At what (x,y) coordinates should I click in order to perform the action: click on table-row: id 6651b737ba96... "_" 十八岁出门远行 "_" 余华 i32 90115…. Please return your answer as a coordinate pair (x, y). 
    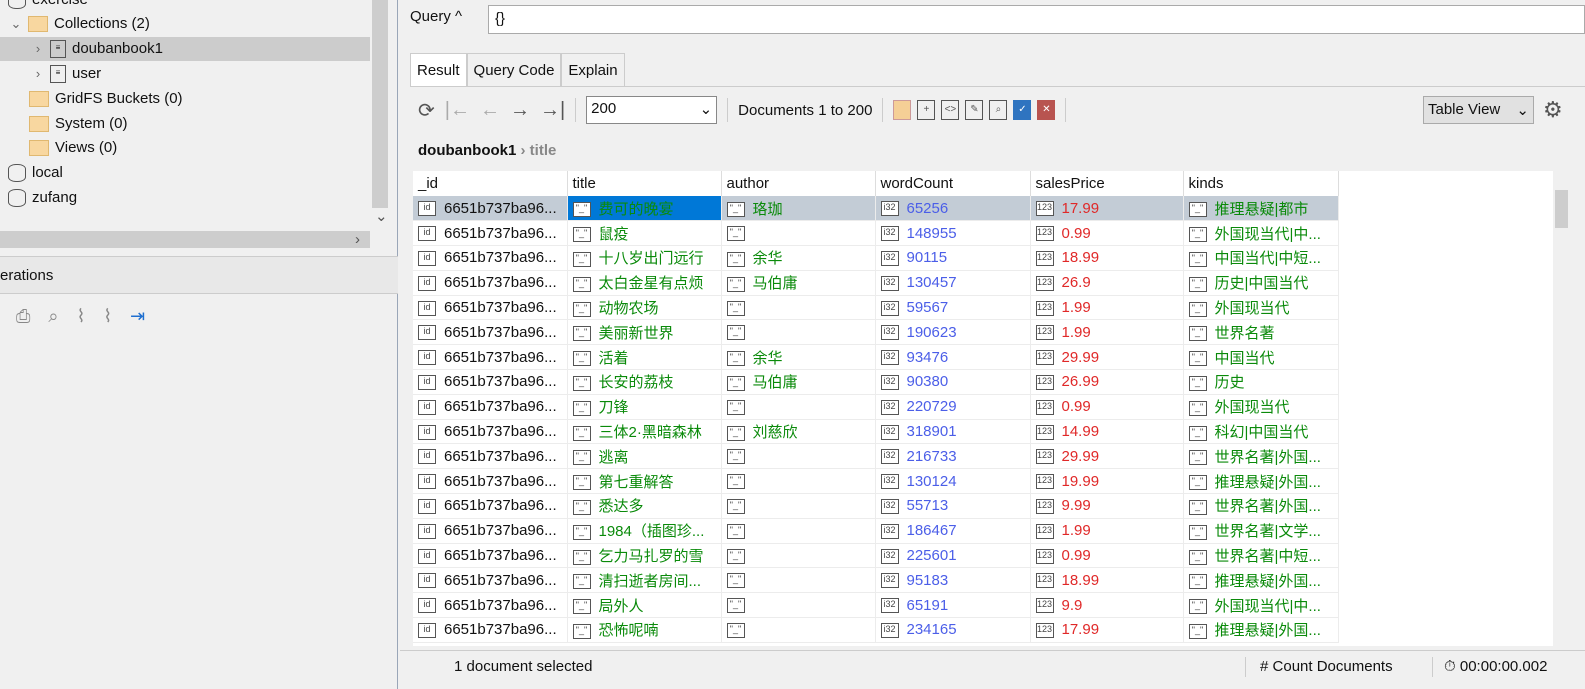
    Looking at the image, I should click on (876, 258).